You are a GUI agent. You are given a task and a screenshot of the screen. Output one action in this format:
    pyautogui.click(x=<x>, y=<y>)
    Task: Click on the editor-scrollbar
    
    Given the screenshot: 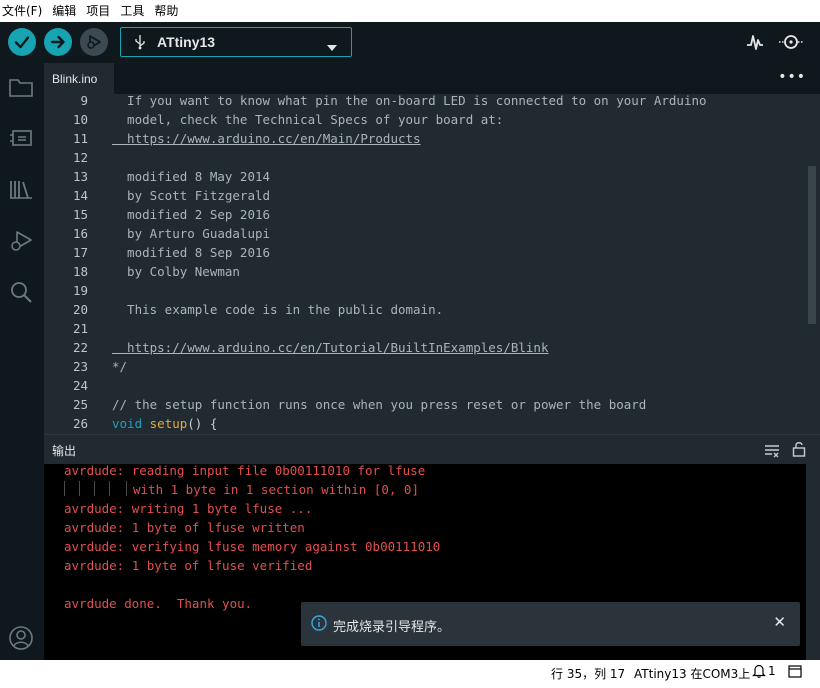 What is the action you would take?
    pyautogui.click(x=812, y=245)
    